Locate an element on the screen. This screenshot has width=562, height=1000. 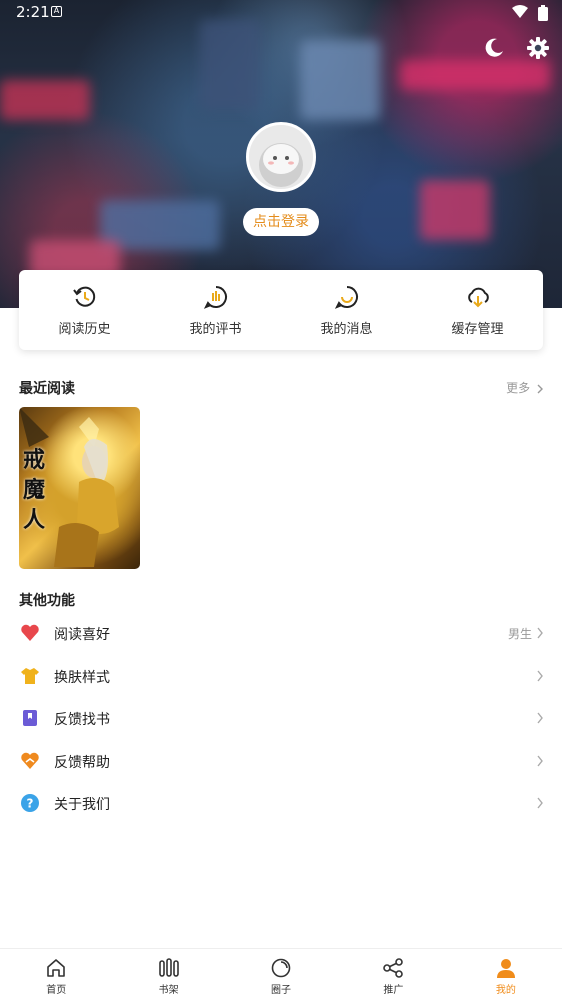
home-icon is located at coordinates (56, 968).